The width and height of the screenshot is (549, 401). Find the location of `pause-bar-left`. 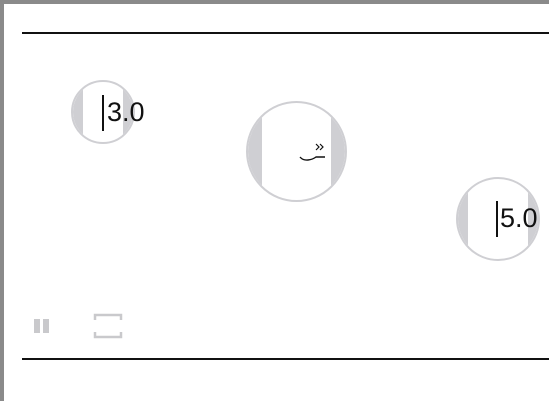

pause-bar-left is located at coordinates (37, 326).